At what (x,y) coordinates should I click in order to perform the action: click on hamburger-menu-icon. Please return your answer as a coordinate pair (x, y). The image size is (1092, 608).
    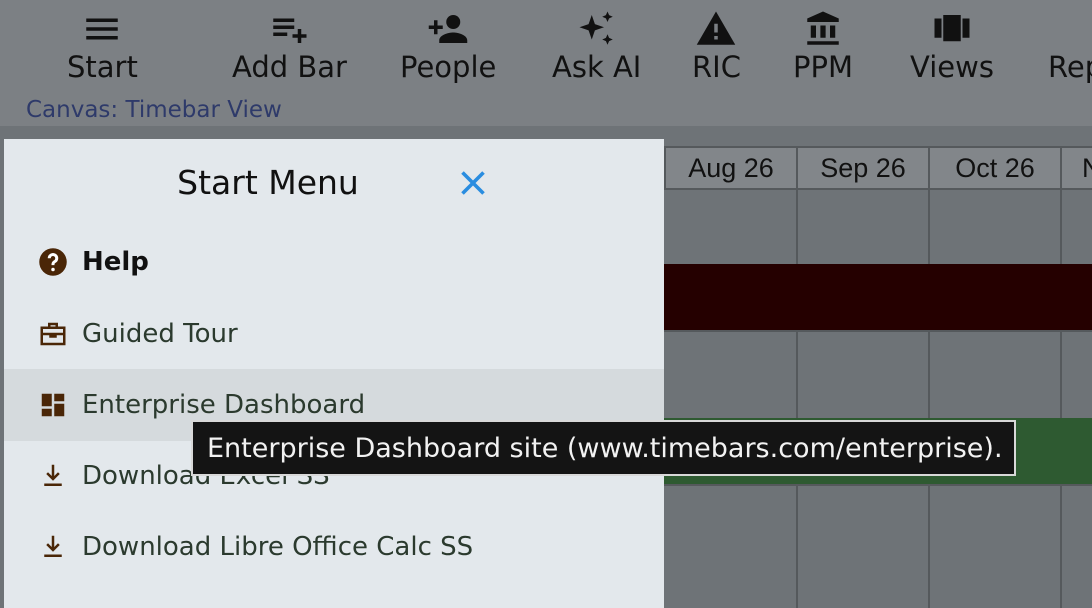
    Looking at the image, I should click on (102, 29).